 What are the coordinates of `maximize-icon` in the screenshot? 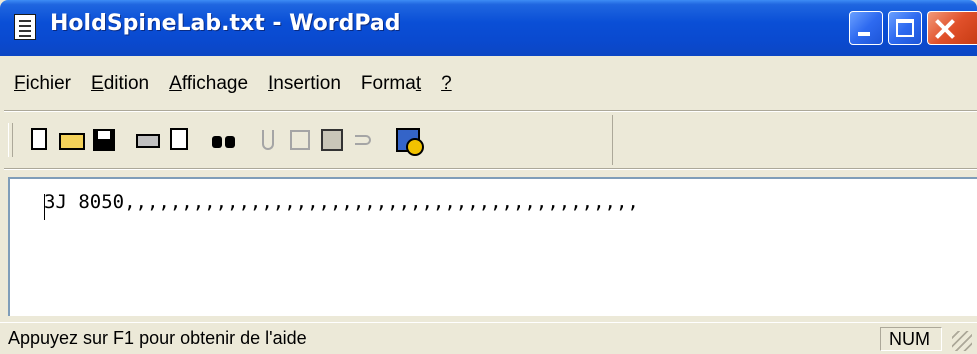 It's located at (905, 28).